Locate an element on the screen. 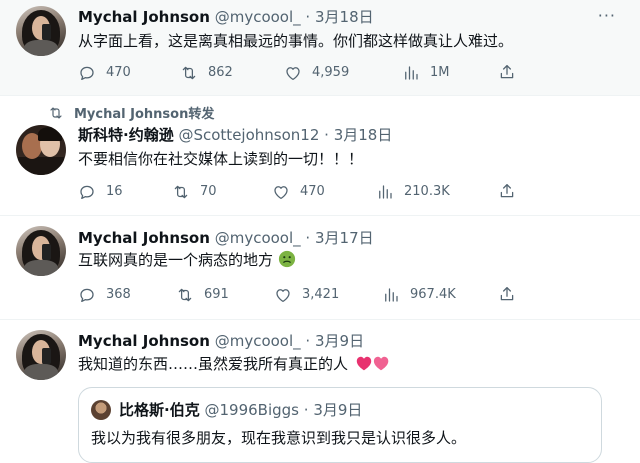 The width and height of the screenshot is (640, 463). views-button: 1M is located at coordinates (426, 73).